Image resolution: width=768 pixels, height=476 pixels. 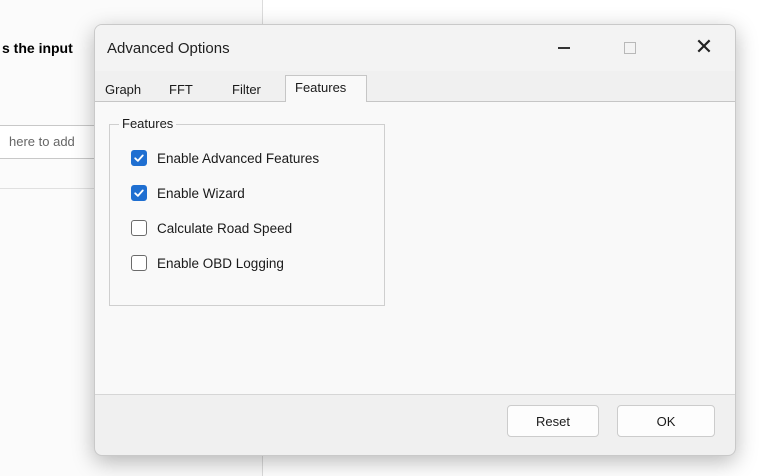 I want to click on features-groupbox-legend: Features, so click(x=148, y=123).